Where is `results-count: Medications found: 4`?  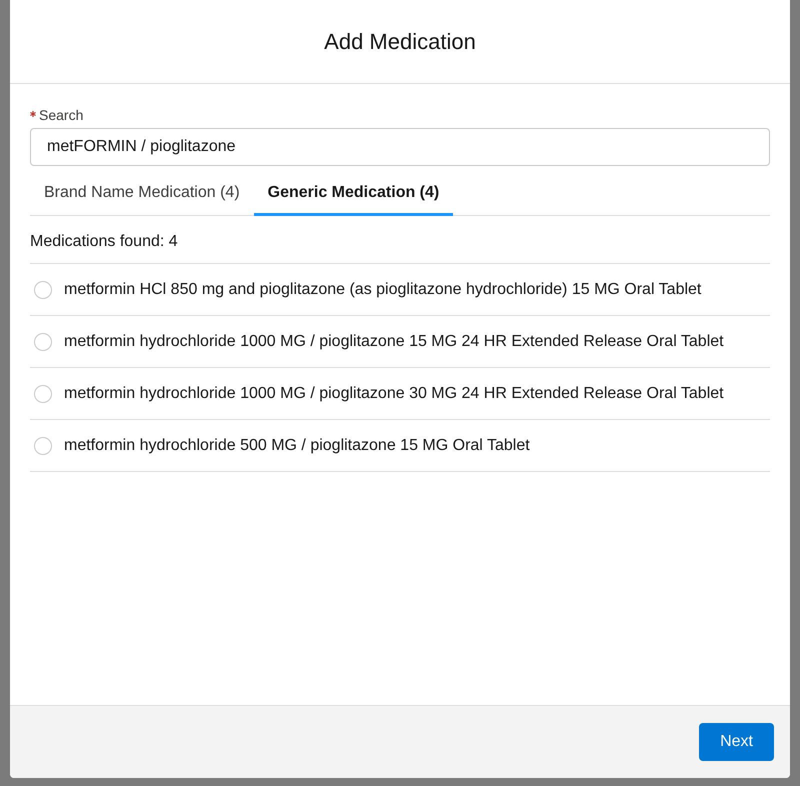
results-count: Medications found: 4 is located at coordinates (400, 240).